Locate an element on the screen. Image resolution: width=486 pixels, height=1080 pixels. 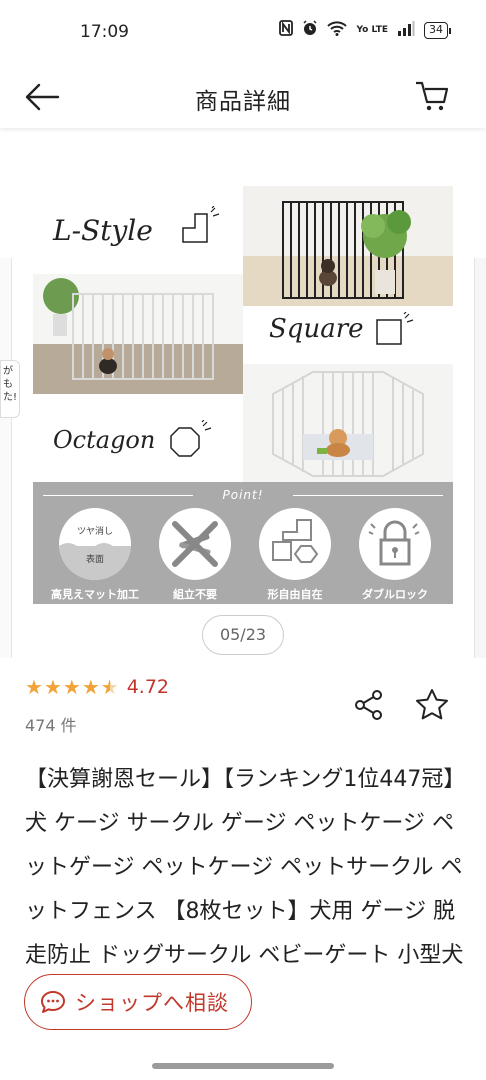
l-shape-icon is located at coordinates (201, 224).